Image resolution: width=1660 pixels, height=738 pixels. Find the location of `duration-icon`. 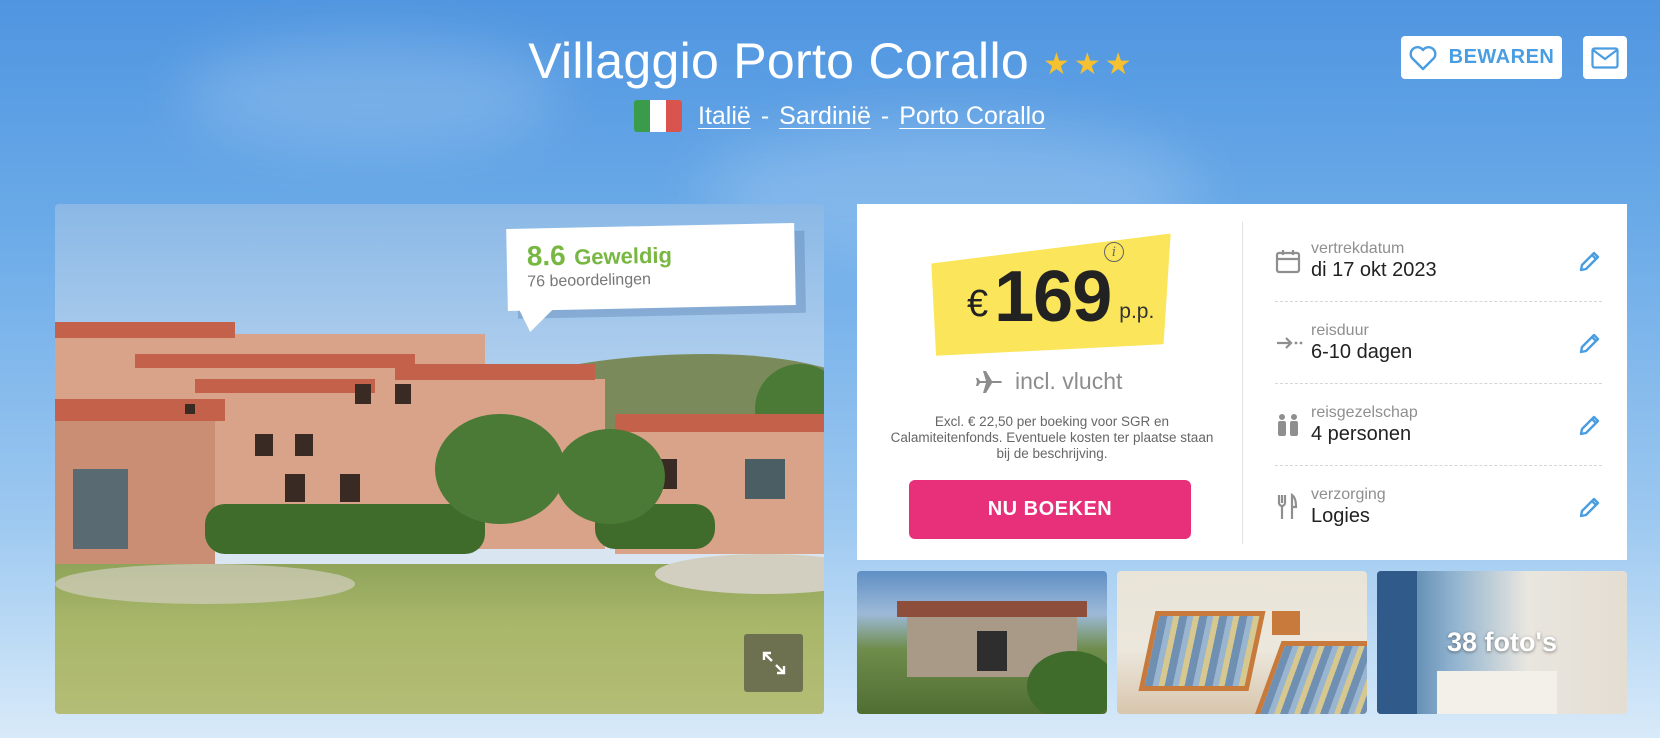

duration-icon is located at coordinates (1293, 343).